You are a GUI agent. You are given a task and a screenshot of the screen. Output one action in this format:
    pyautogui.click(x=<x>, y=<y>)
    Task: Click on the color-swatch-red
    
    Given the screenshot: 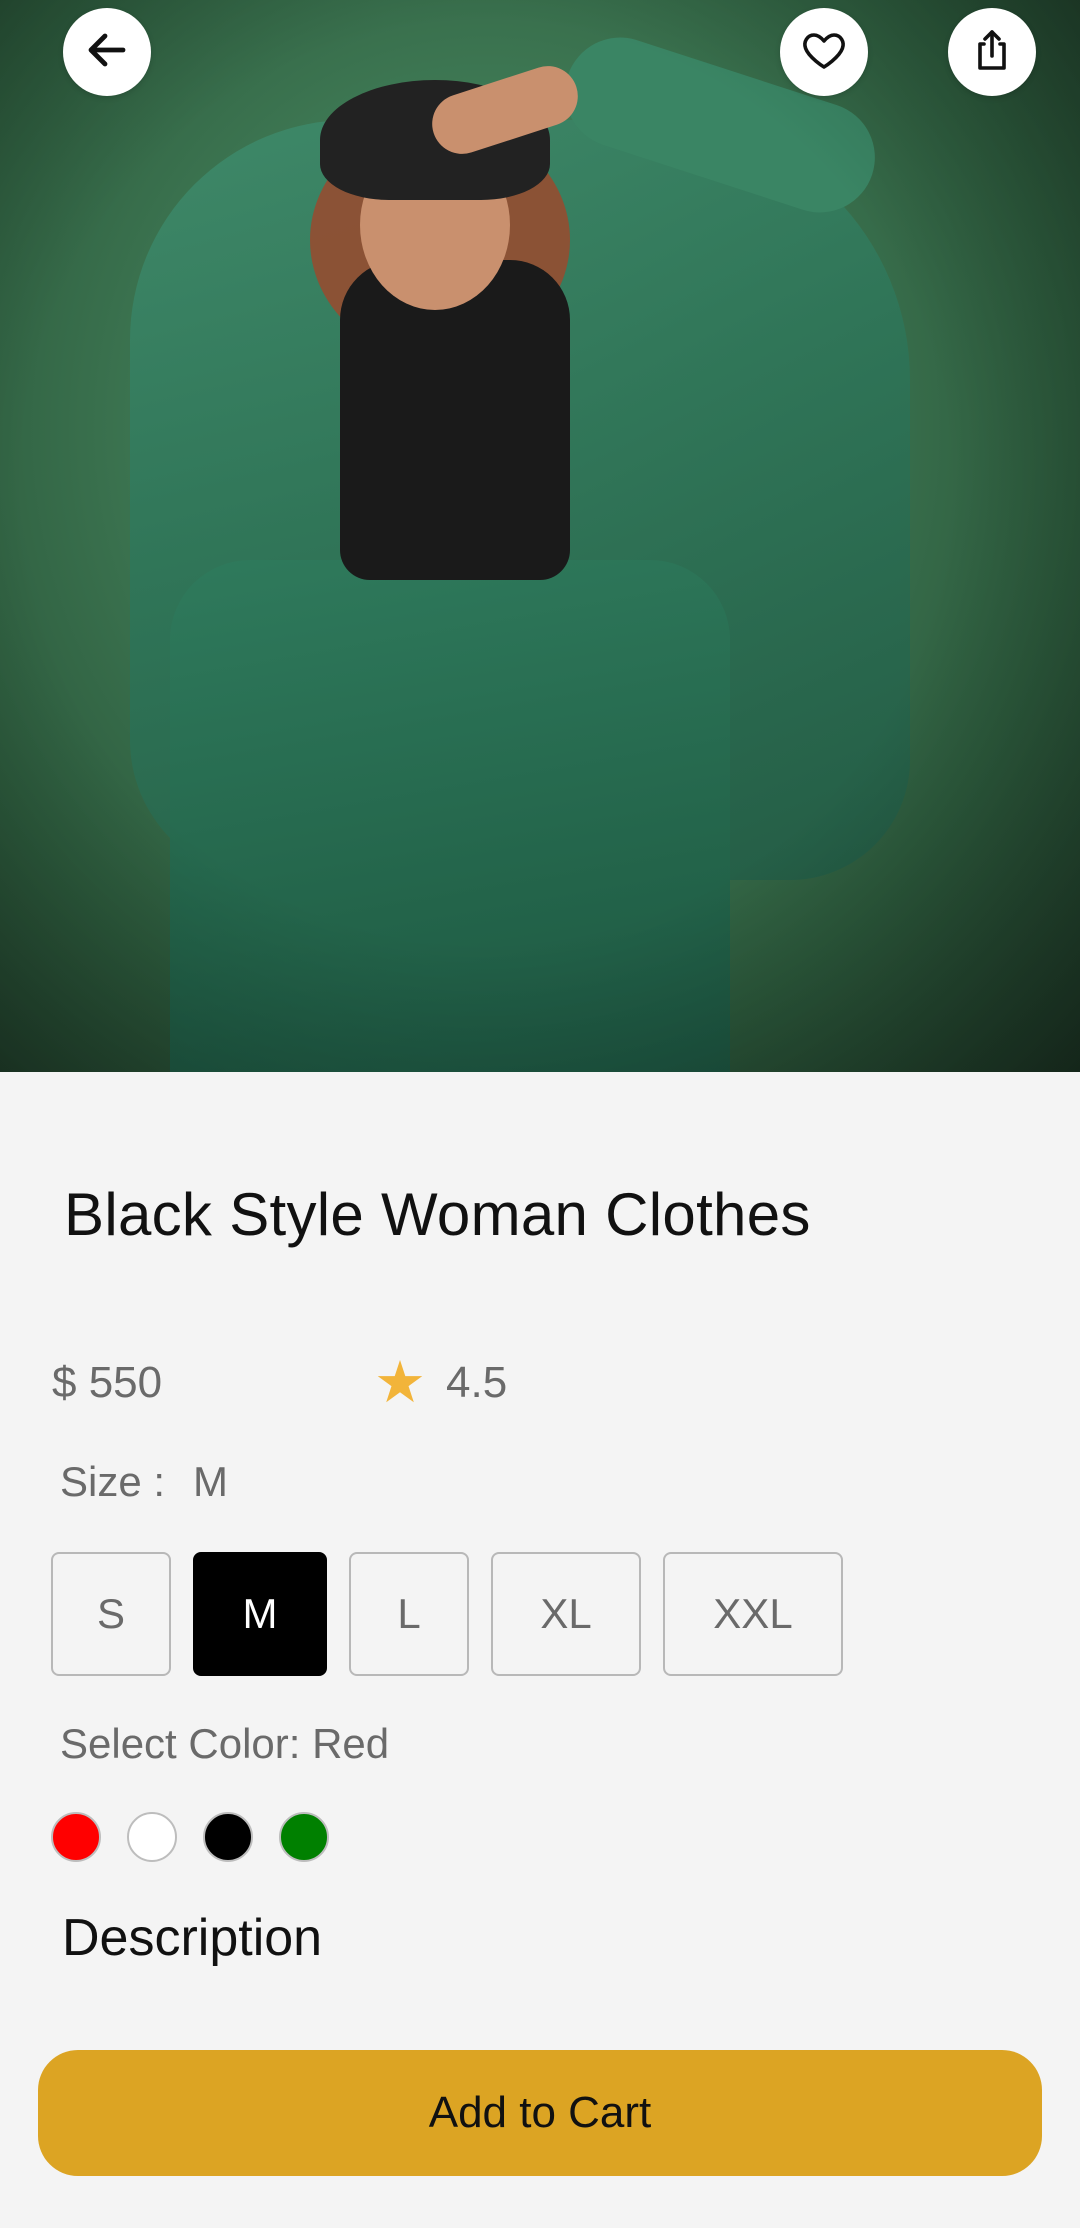 What is the action you would take?
    pyautogui.click(x=76, y=1837)
    